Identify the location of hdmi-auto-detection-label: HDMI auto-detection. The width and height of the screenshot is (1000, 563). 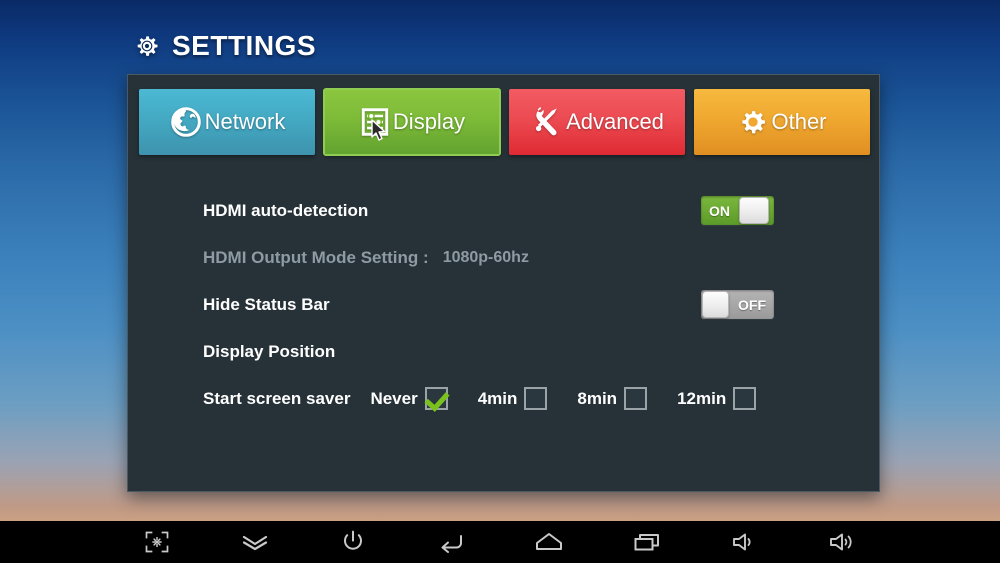
(286, 210).